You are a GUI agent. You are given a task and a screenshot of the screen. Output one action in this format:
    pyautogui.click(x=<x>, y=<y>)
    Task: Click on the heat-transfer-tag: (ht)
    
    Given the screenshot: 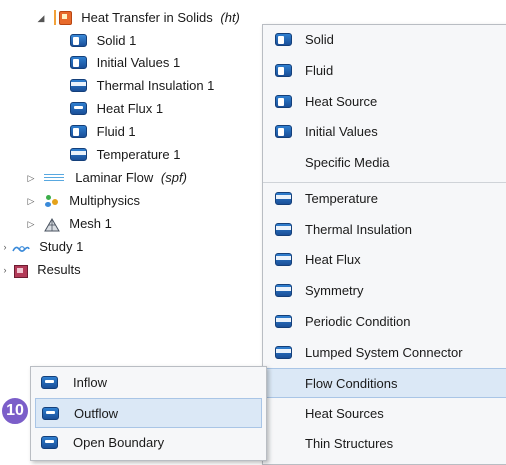 What is the action you would take?
    pyautogui.click(x=230, y=17)
    